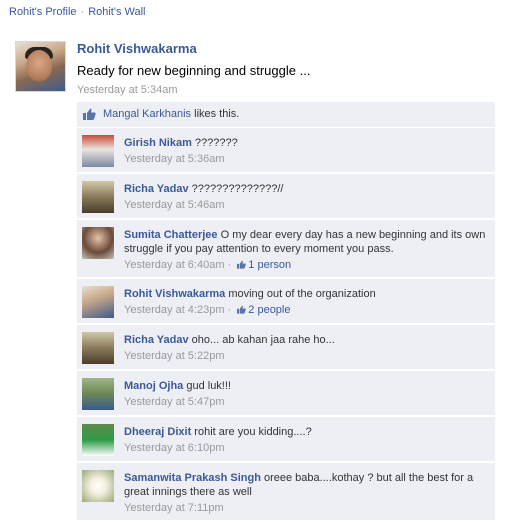 The image size is (505, 522). Describe the element at coordinates (174, 310) in the screenshot. I see `comment-timestamp: Yesterday at 4:23pm` at that location.